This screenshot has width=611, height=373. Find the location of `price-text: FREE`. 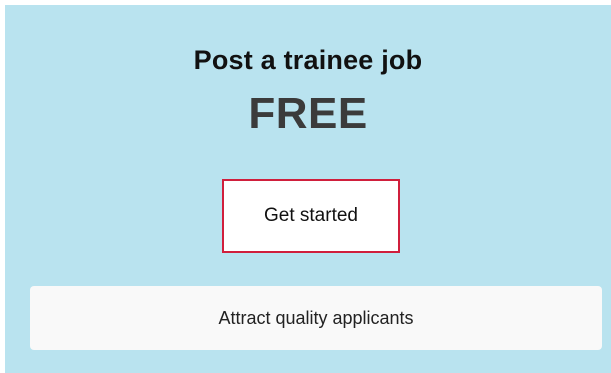

price-text: FREE is located at coordinates (308, 113).